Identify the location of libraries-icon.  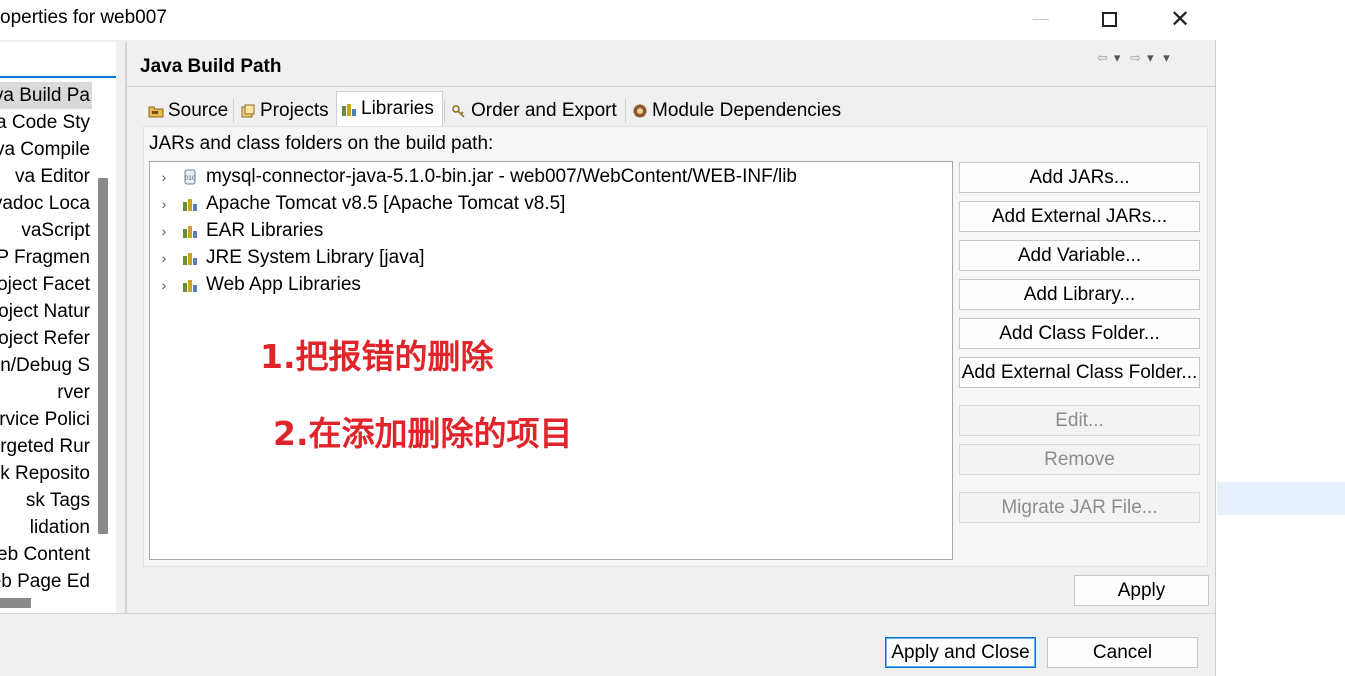
(349, 109).